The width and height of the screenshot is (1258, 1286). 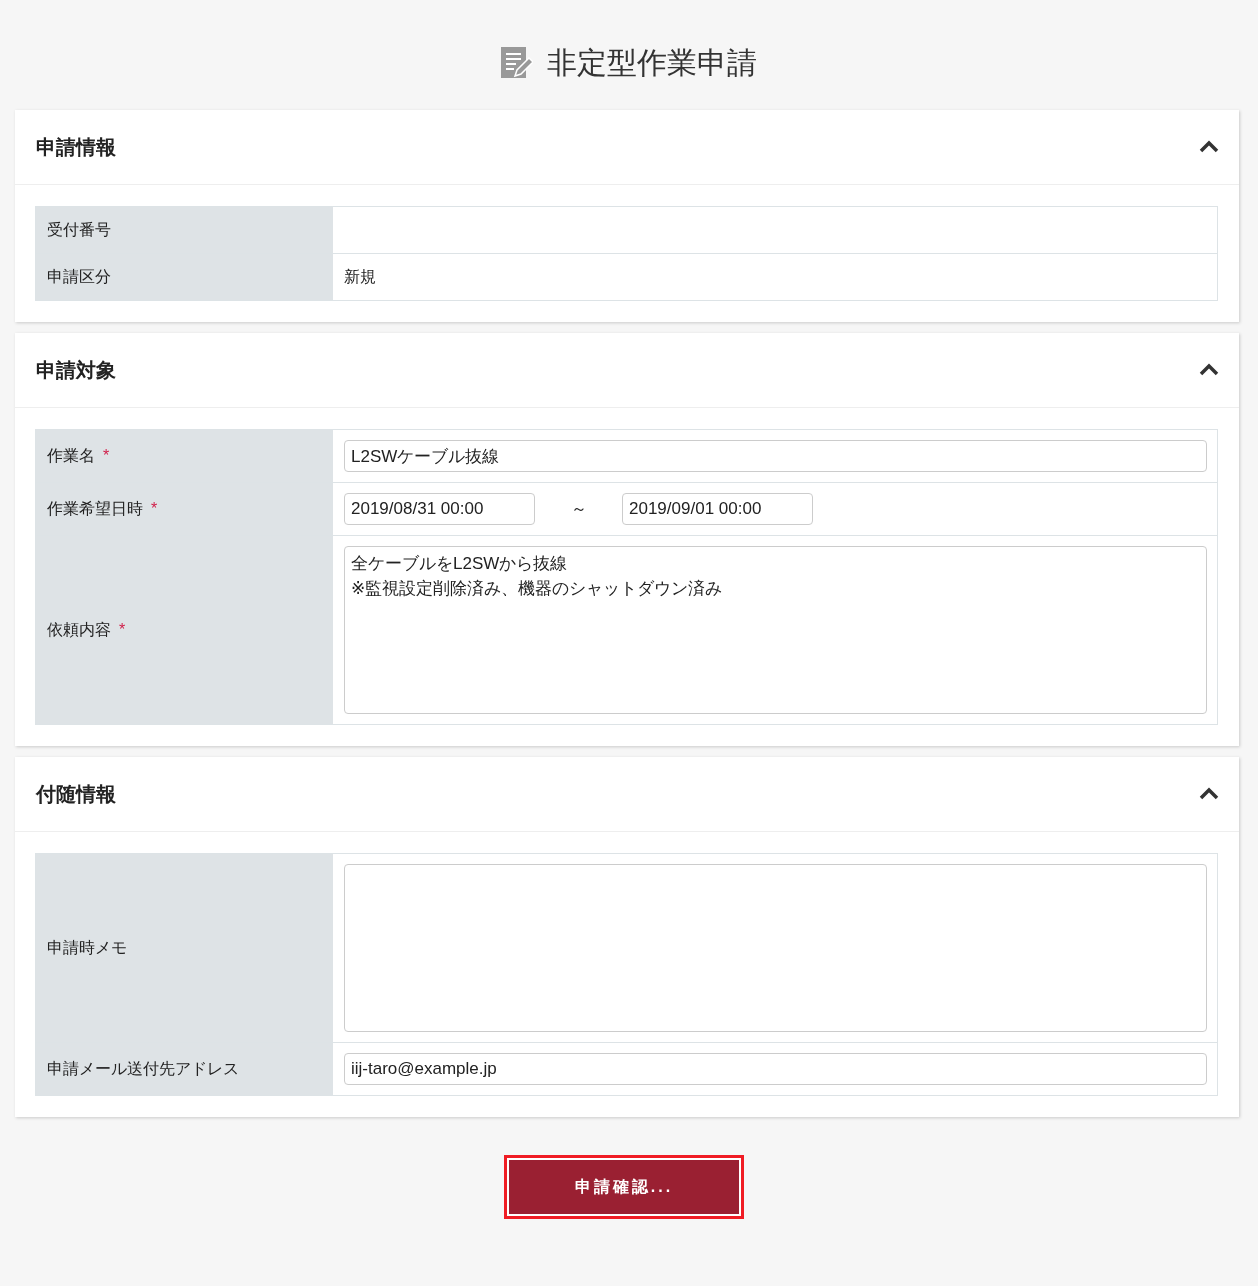 What do you see at coordinates (79, 276) in the screenshot?
I see `field-label: 申請区分` at bounding box center [79, 276].